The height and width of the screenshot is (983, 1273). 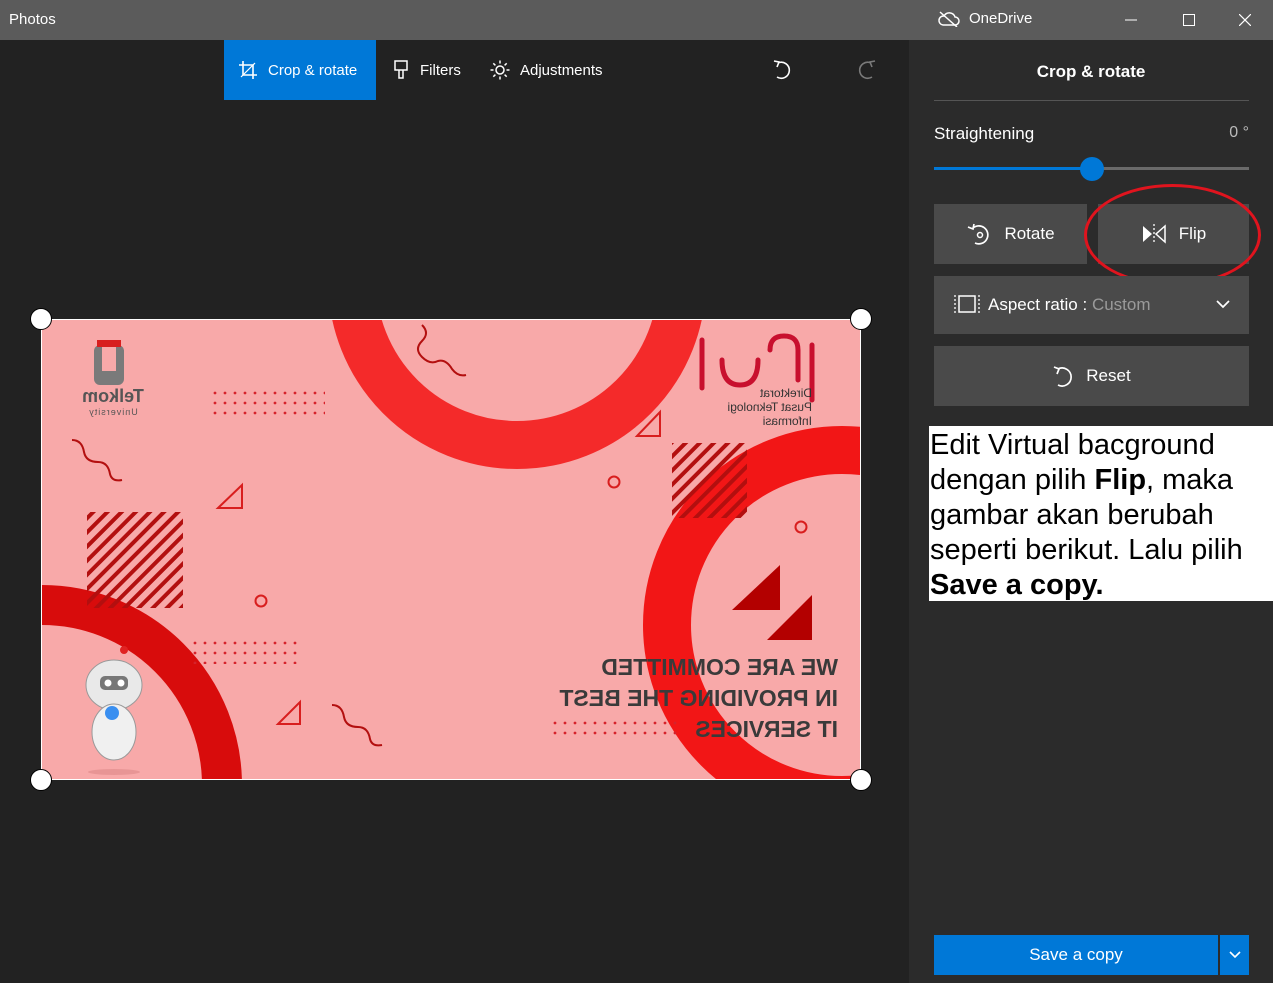 I want to click on undo-button, so click(x=782, y=70).